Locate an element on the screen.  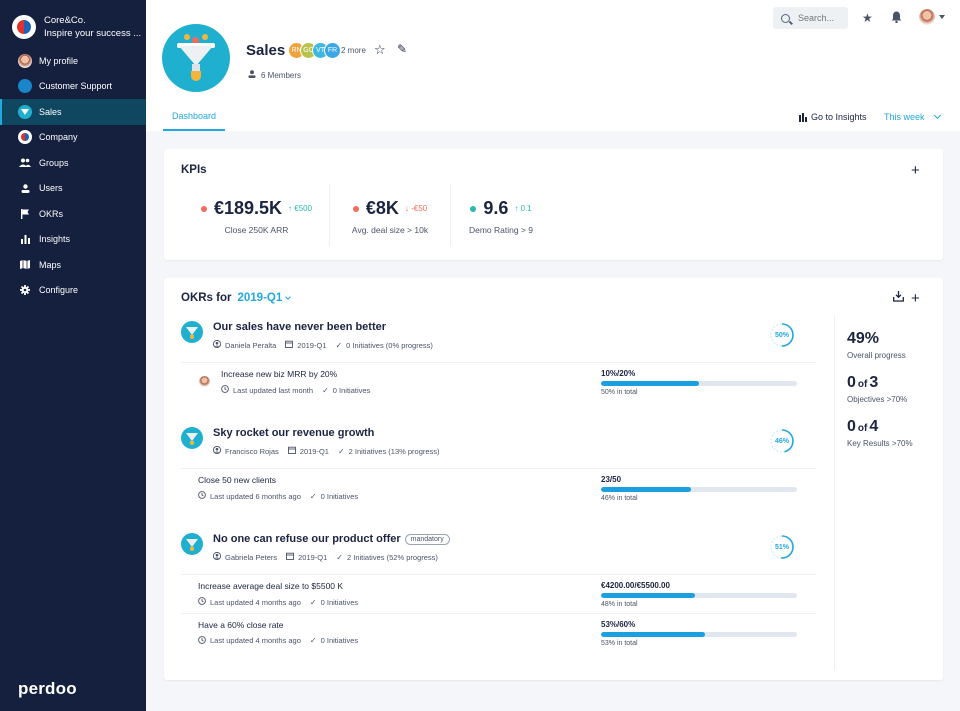
period-select: This week is located at coordinates (912, 116).